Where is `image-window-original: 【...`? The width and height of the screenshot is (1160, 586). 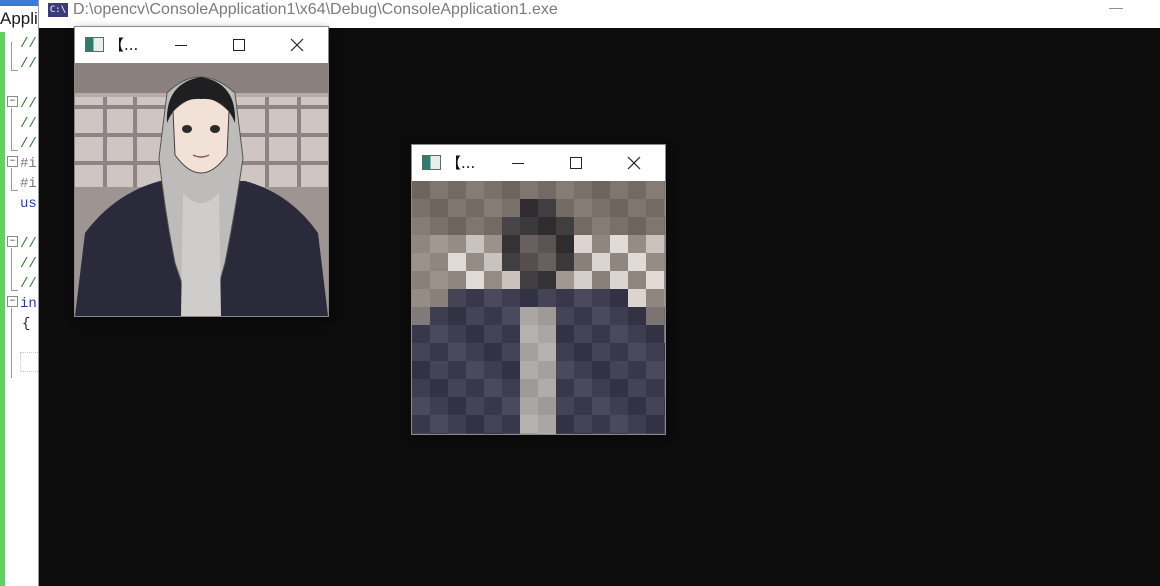
image-window-original: 【... is located at coordinates (201, 171).